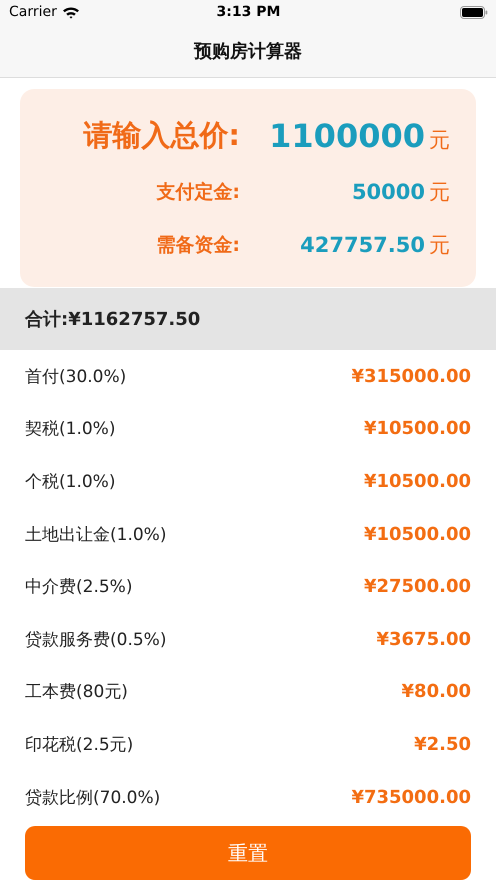 This screenshot has width=496, height=882. Describe the element at coordinates (248, 12) in the screenshot. I see `clock-time: 3:13 PM` at that location.